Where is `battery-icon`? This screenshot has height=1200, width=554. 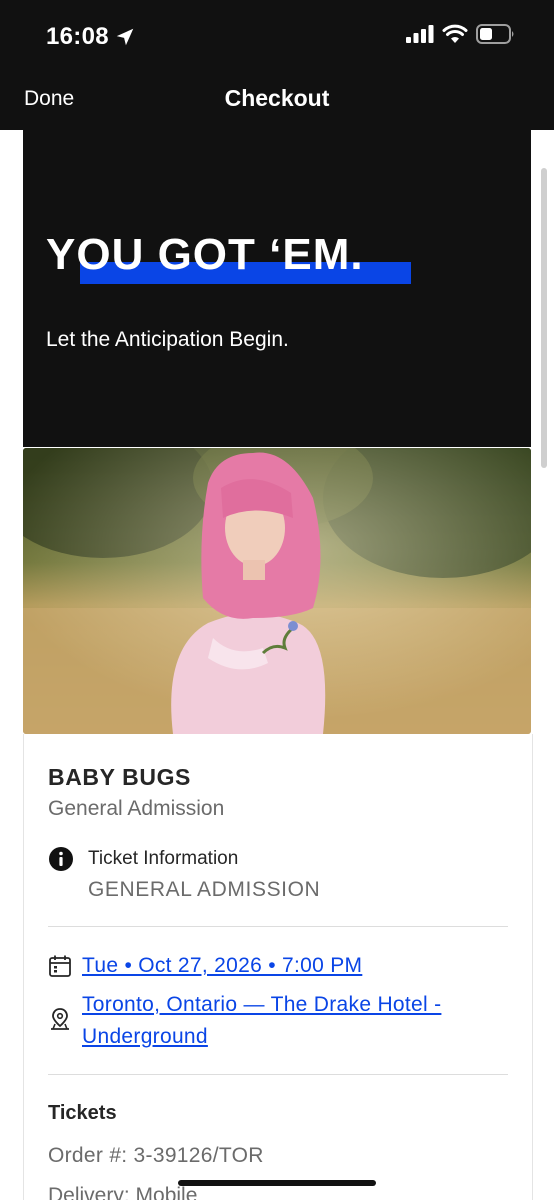
battery-icon is located at coordinates (495, 34).